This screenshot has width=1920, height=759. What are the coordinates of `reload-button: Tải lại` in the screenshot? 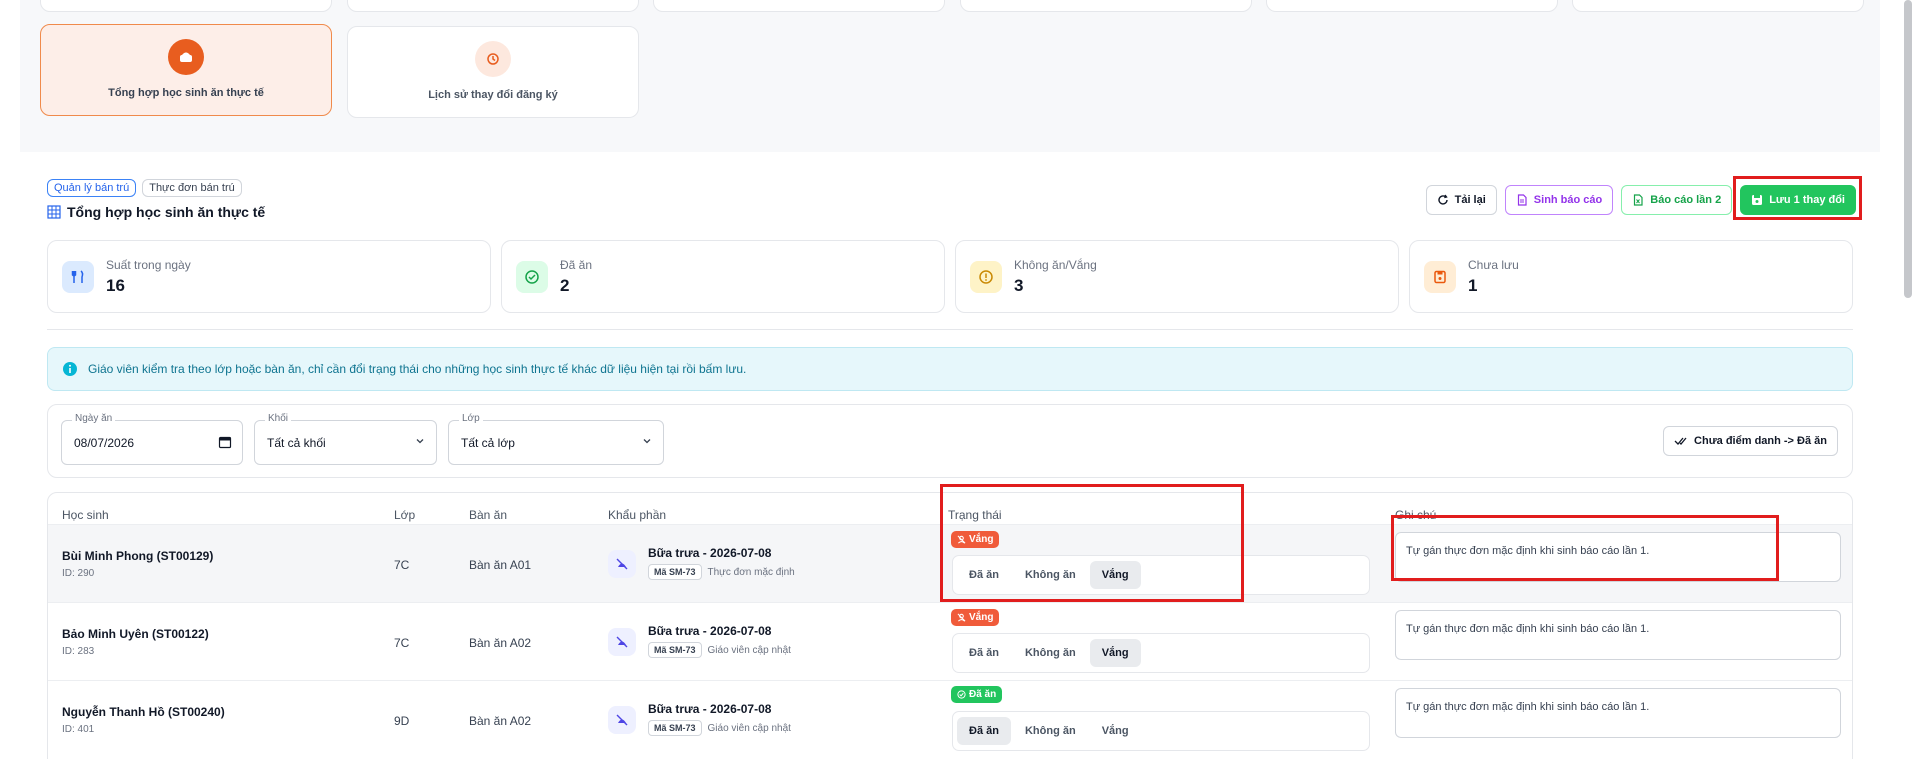 It's located at (1461, 200).